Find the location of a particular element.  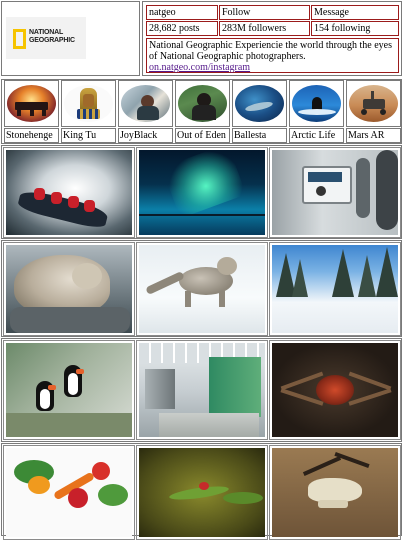

photo-rafting is located at coordinates (69, 192).